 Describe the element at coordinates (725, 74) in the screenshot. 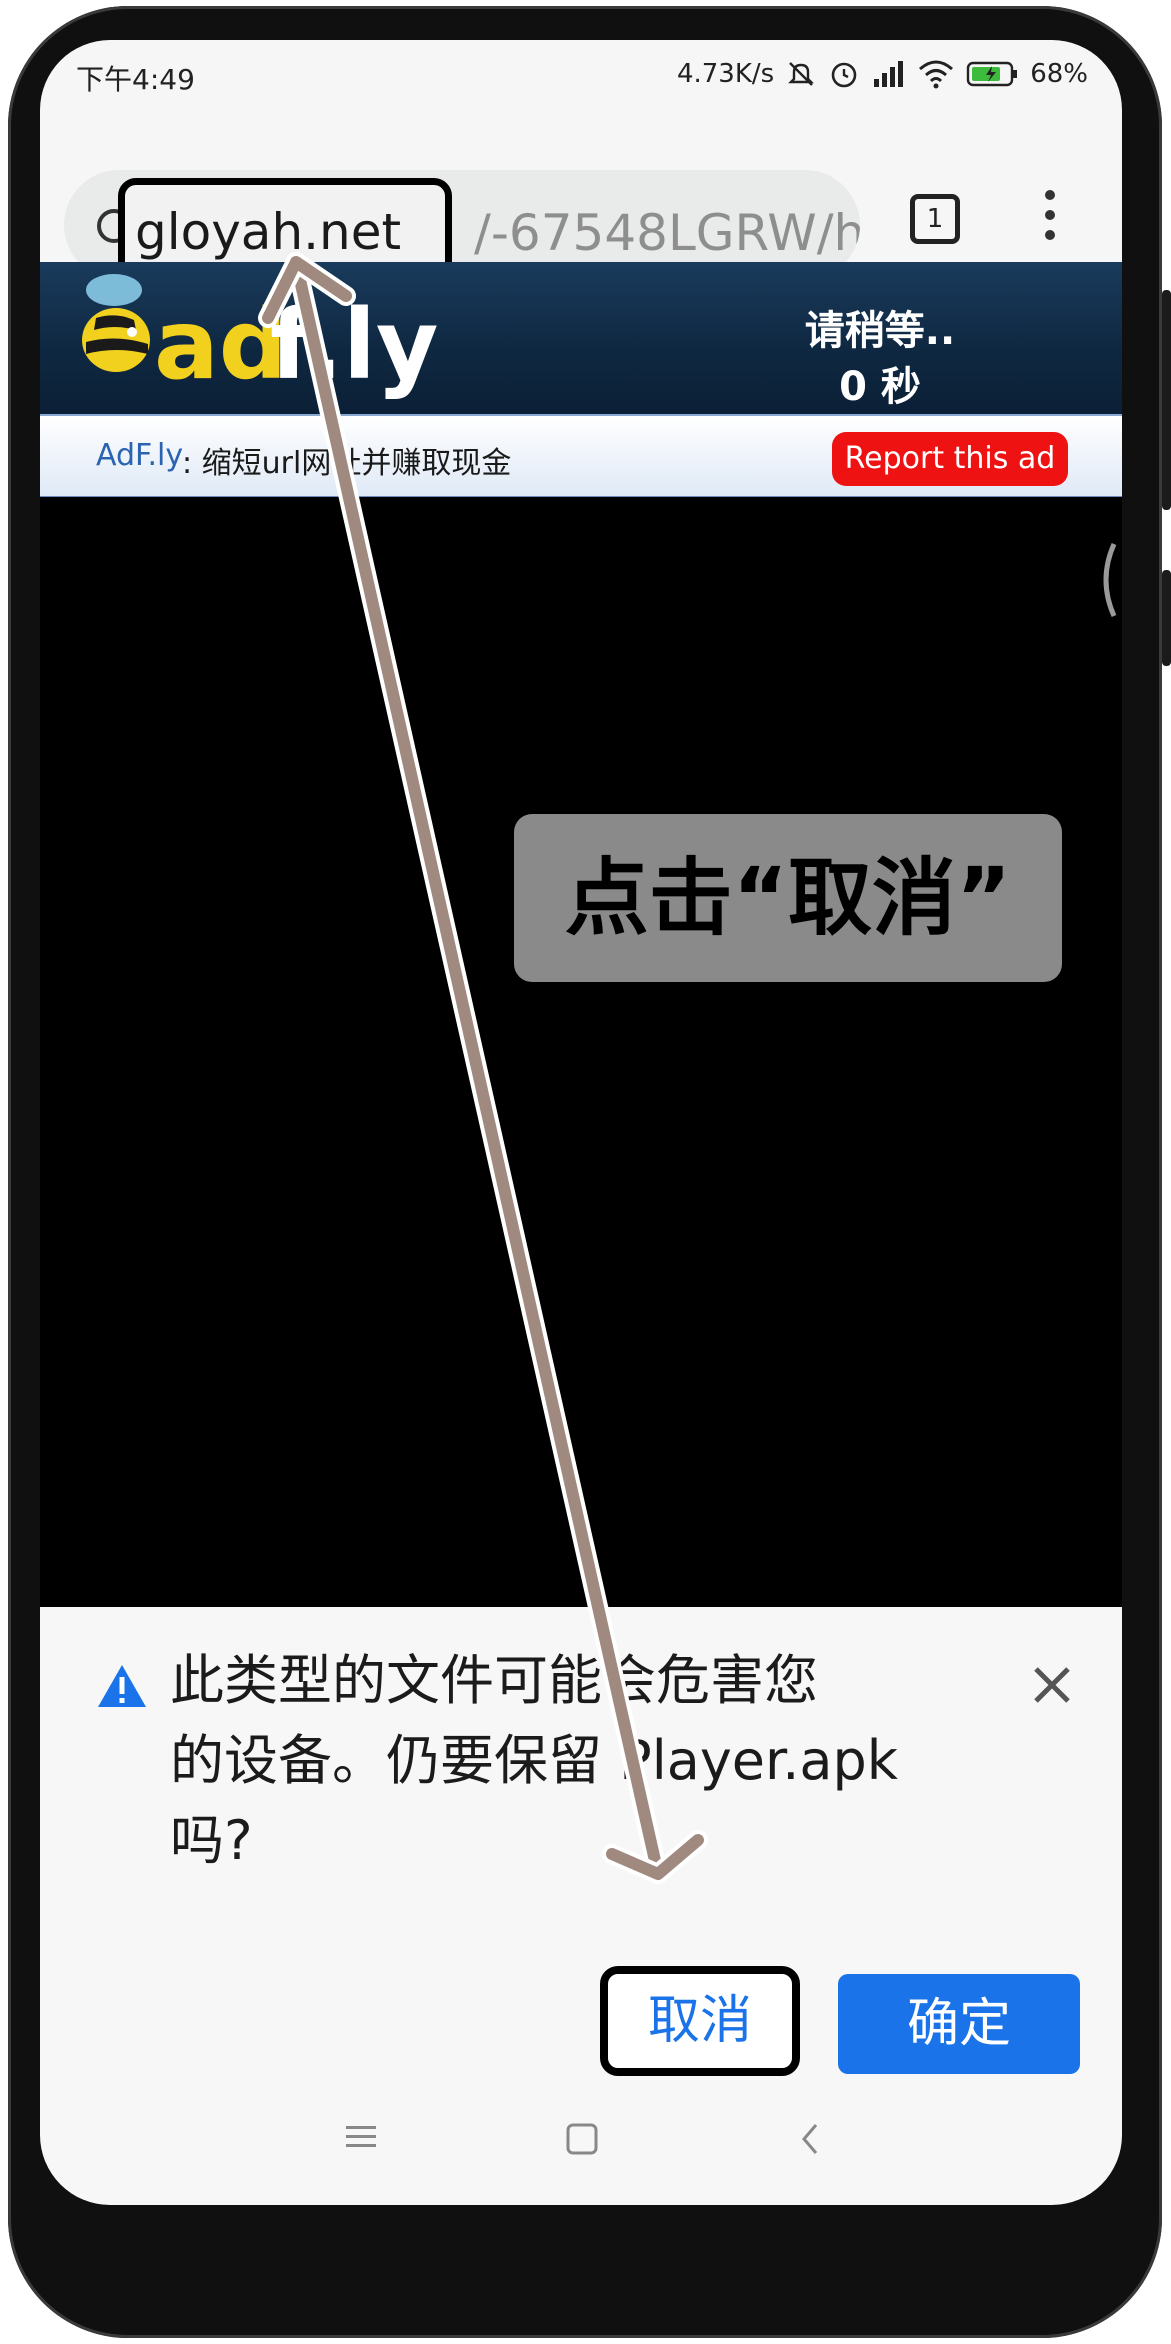

I see `network-speed: 4.73K/s` at that location.